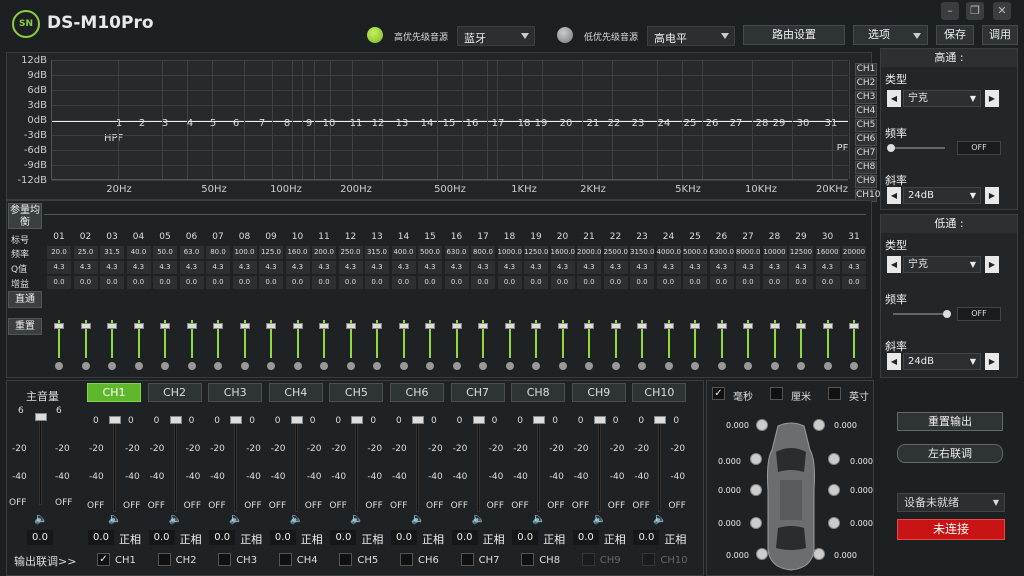  What do you see at coordinates (40, 459) in the screenshot?
I see `master-volume-slider` at bounding box center [40, 459].